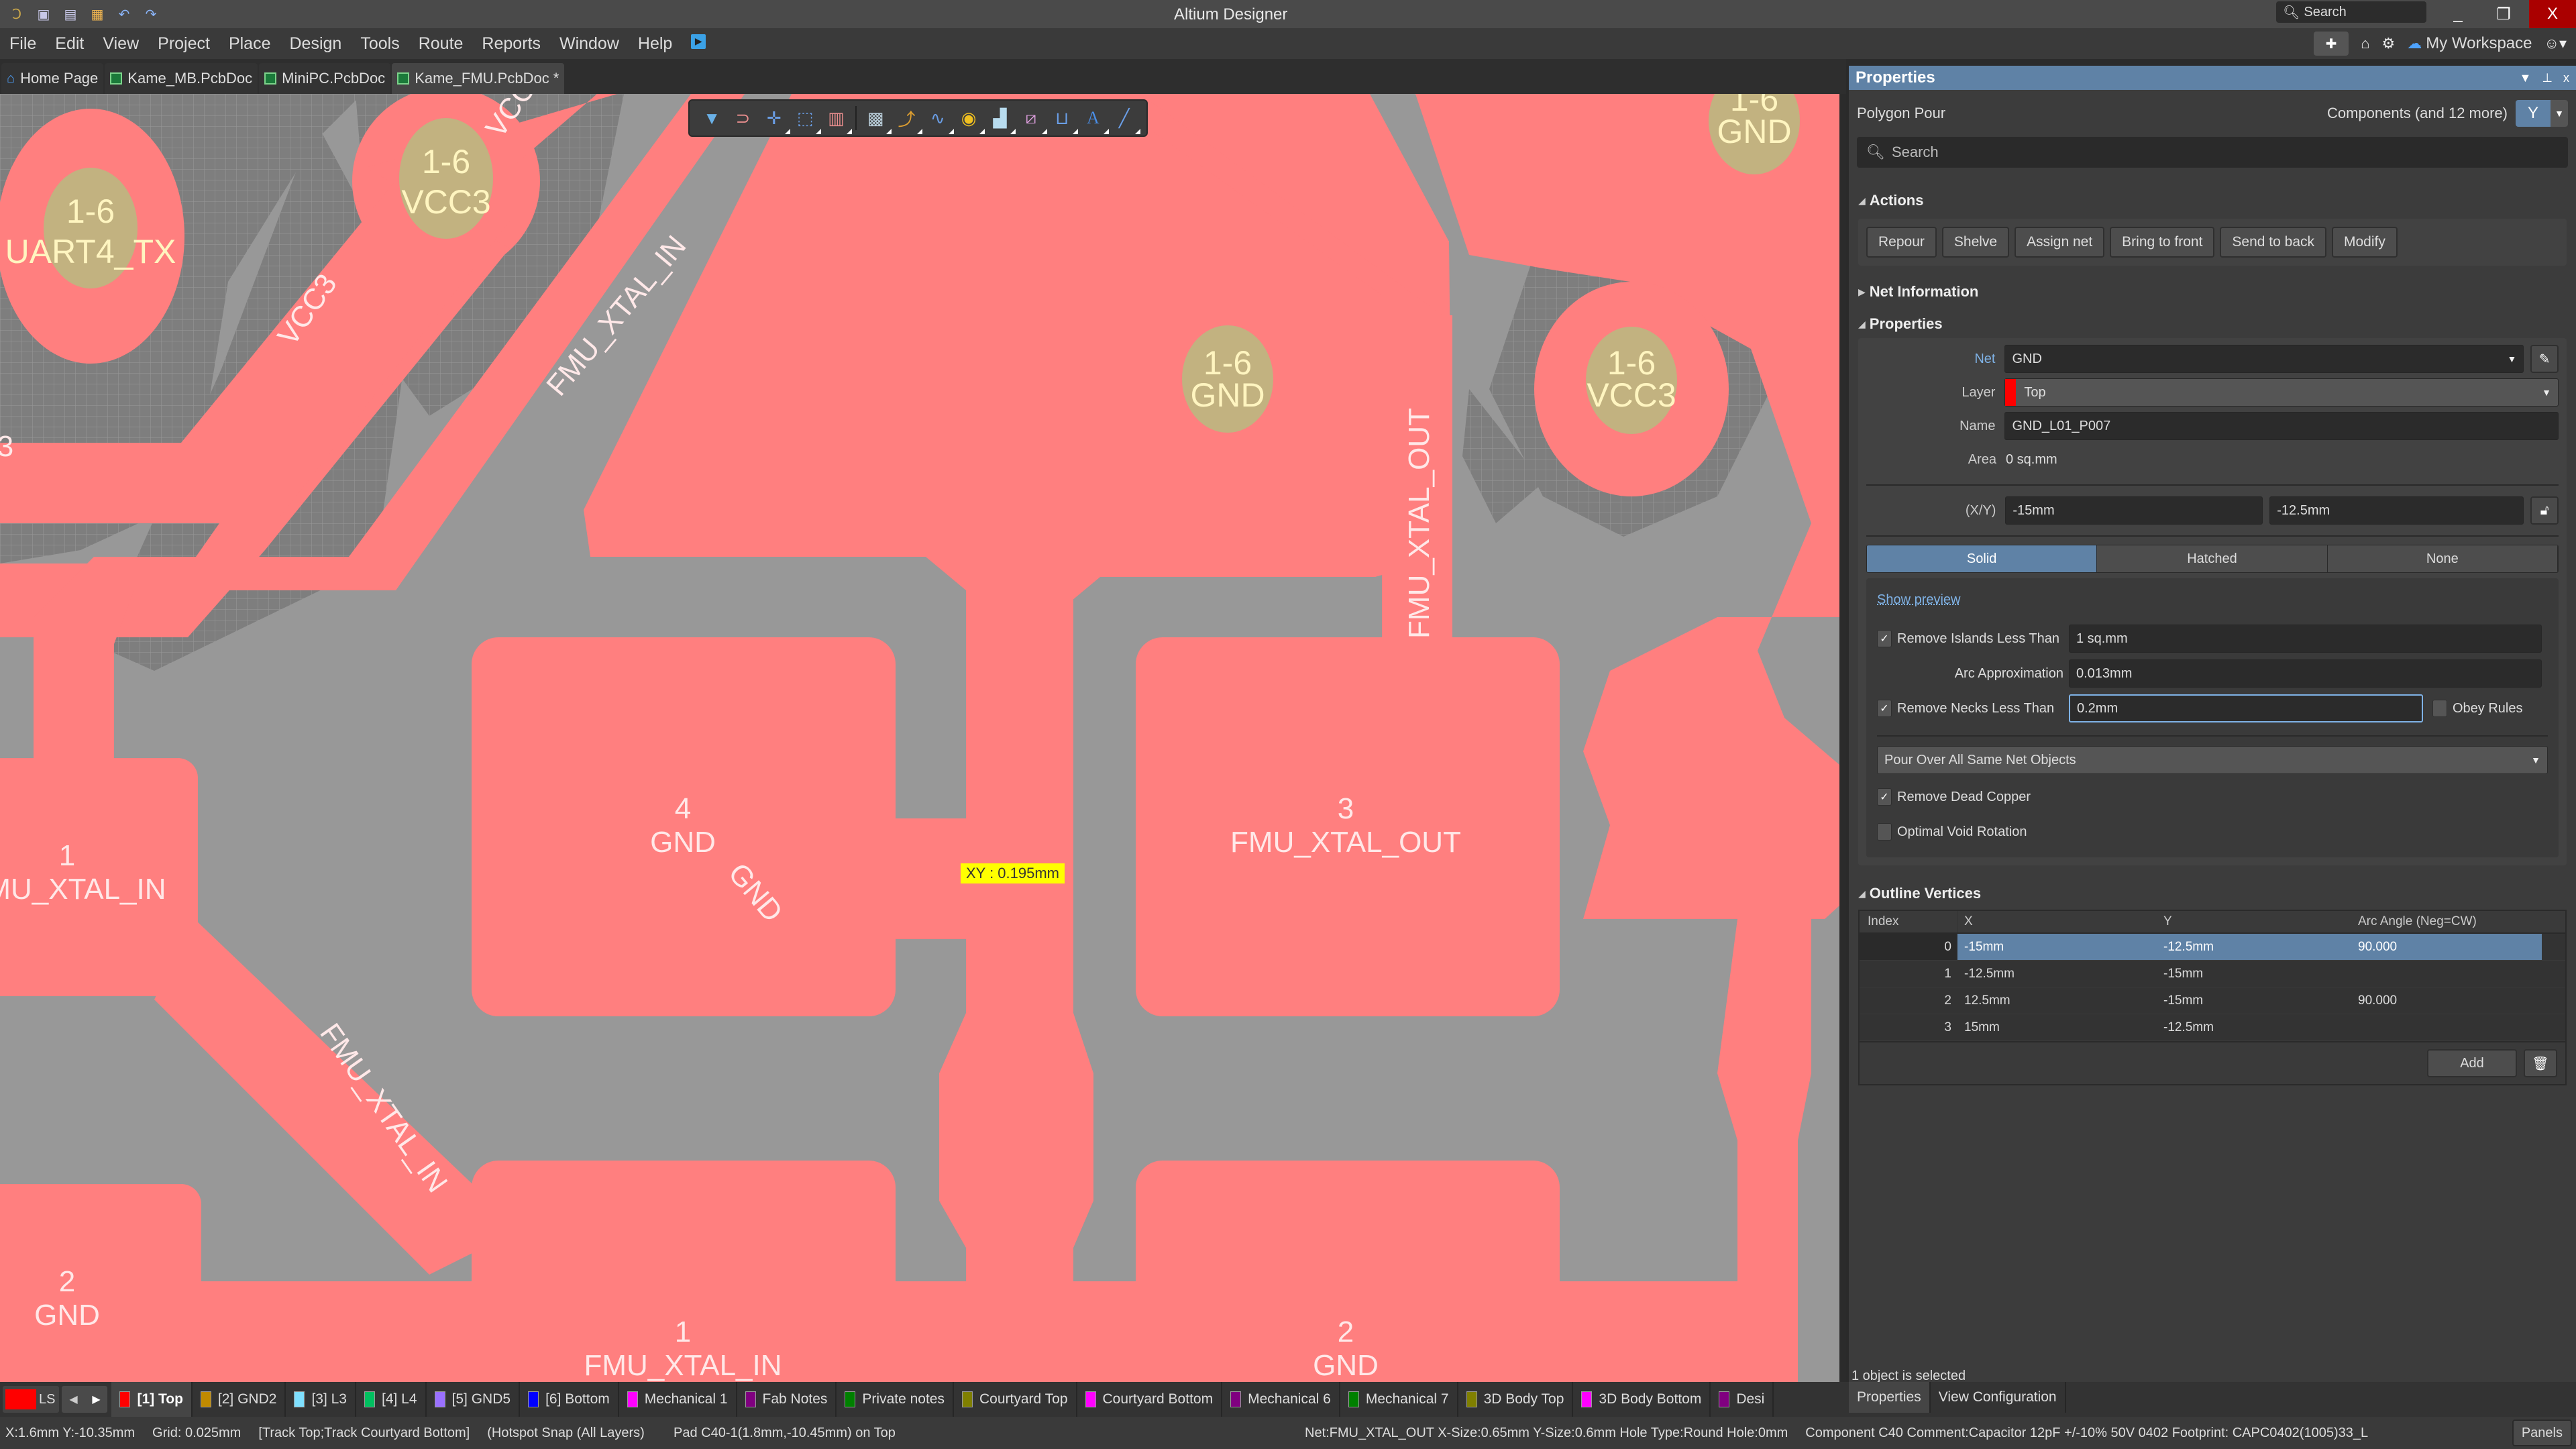 Image resolution: width=2576 pixels, height=1449 pixels. Describe the element at coordinates (895, 1399) in the screenshot. I see `layer-tab: Private notes` at that location.